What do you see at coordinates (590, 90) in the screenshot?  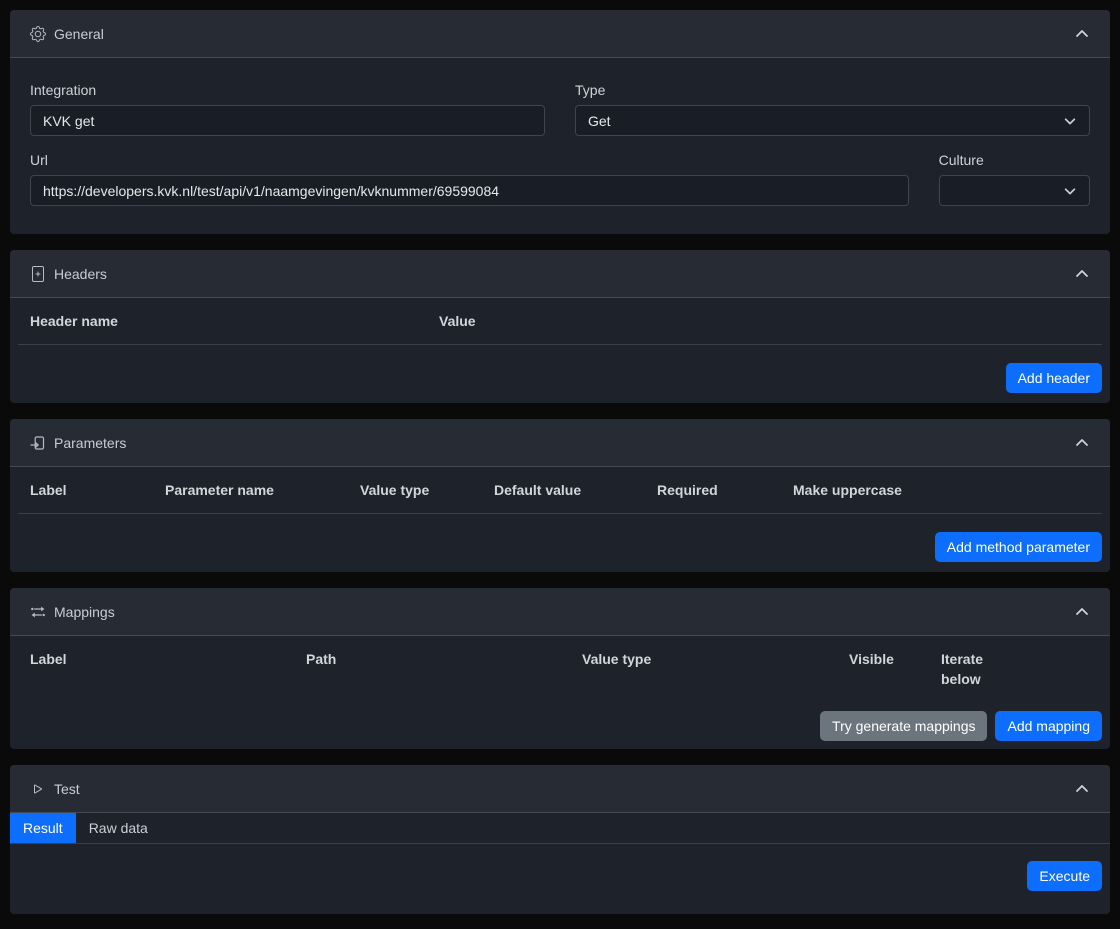 I see `type-label: Type` at bounding box center [590, 90].